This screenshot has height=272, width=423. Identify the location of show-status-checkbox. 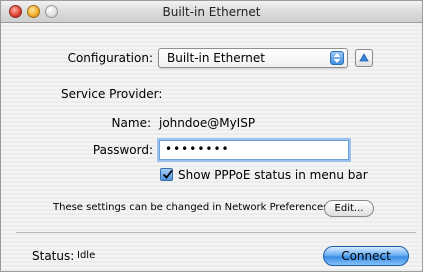
(166, 174).